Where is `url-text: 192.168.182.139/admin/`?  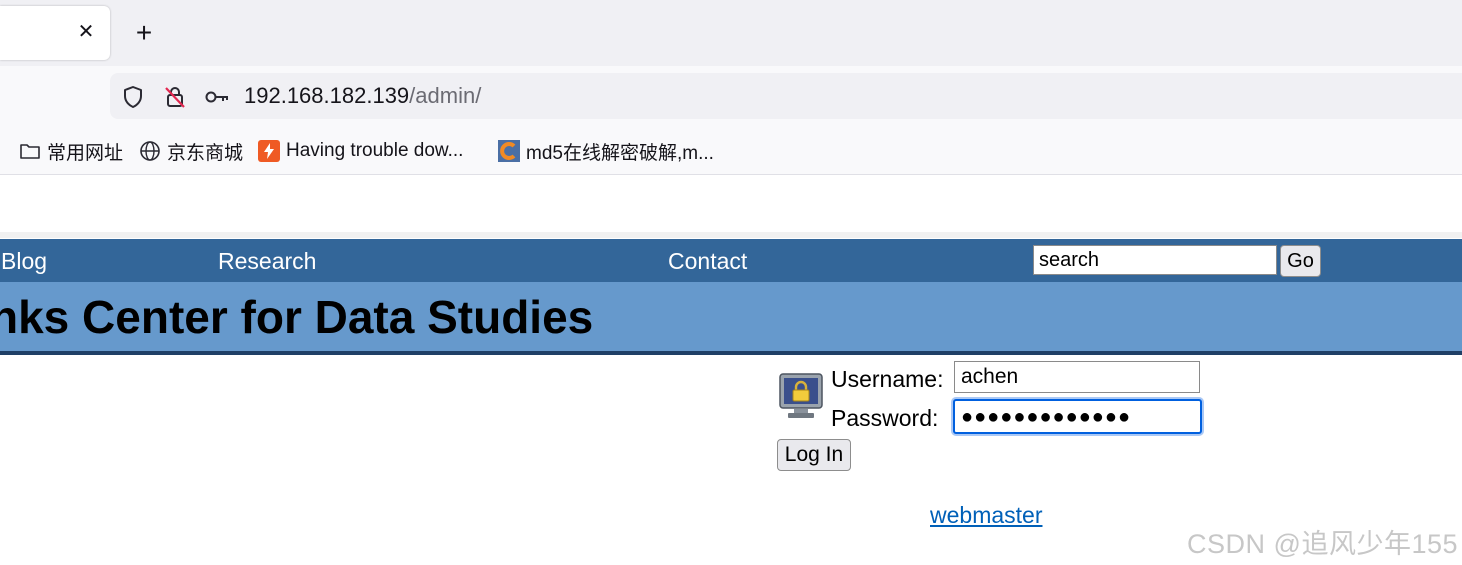
url-text: 192.168.182.139/admin/ is located at coordinates (362, 96).